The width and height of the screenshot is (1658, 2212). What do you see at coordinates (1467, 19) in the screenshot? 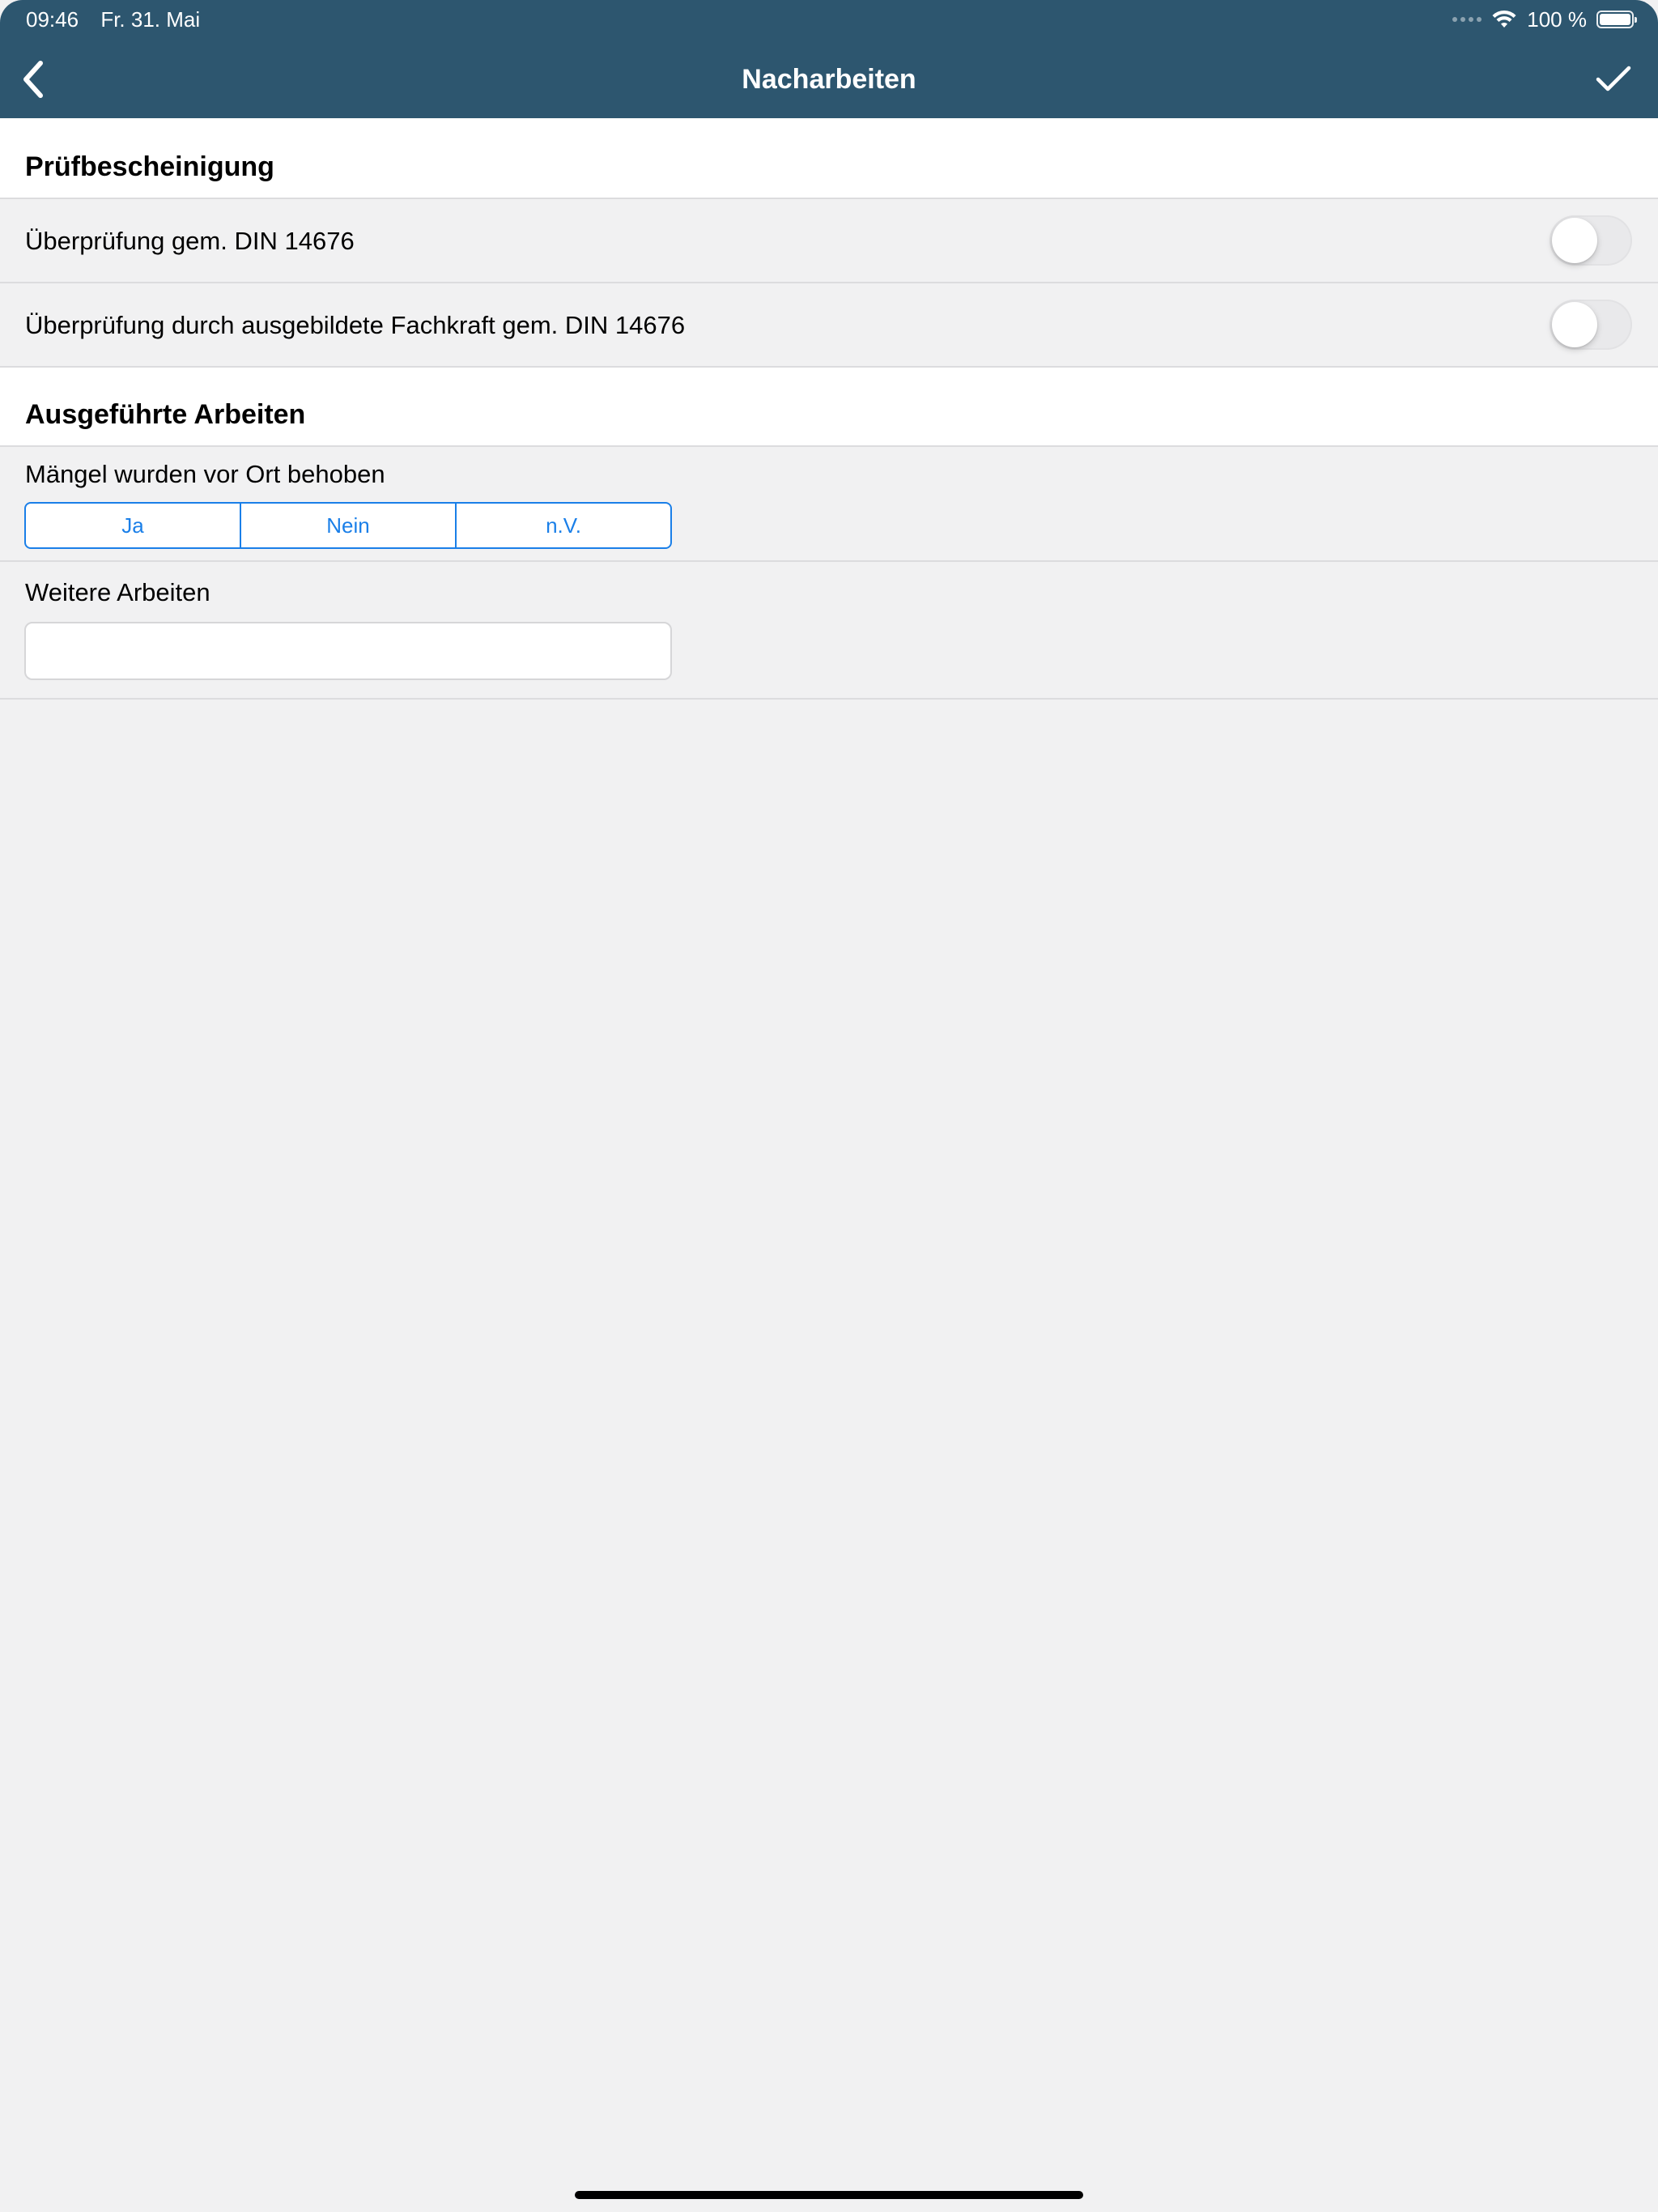
I see `cellular-signal-icon` at bounding box center [1467, 19].